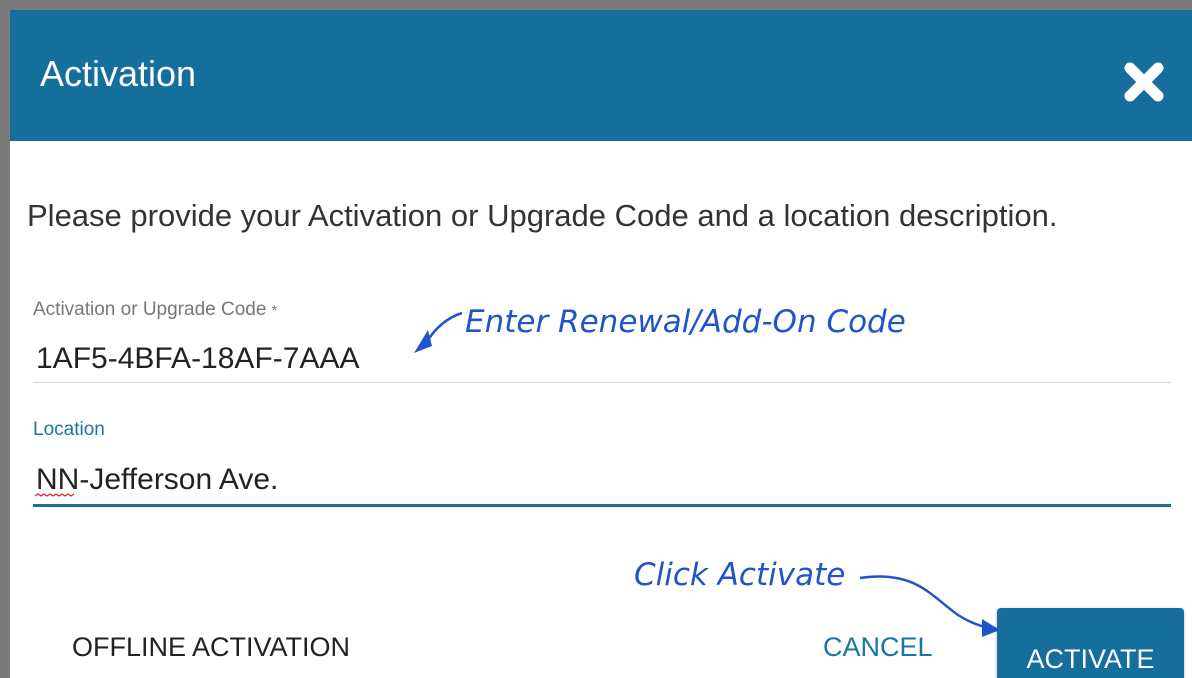 This screenshot has height=678, width=1192. What do you see at coordinates (118, 73) in the screenshot?
I see `dialog-title: Activation` at bounding box center [118, 73].